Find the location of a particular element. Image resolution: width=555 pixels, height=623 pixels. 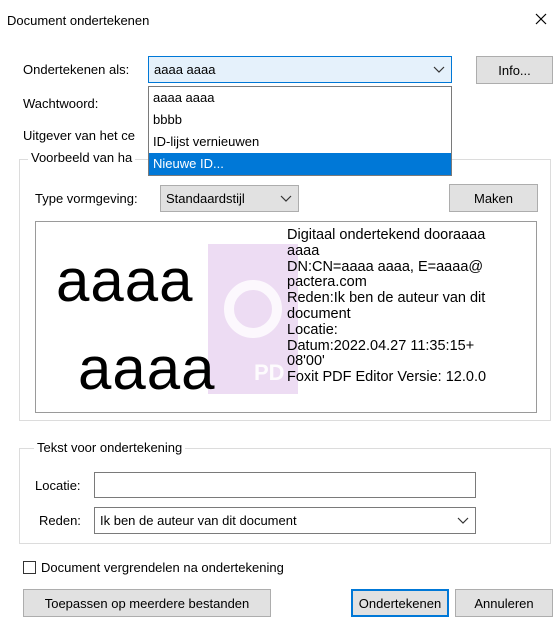

signer-name-line1: aaaa is located at coordinates (125, 280).